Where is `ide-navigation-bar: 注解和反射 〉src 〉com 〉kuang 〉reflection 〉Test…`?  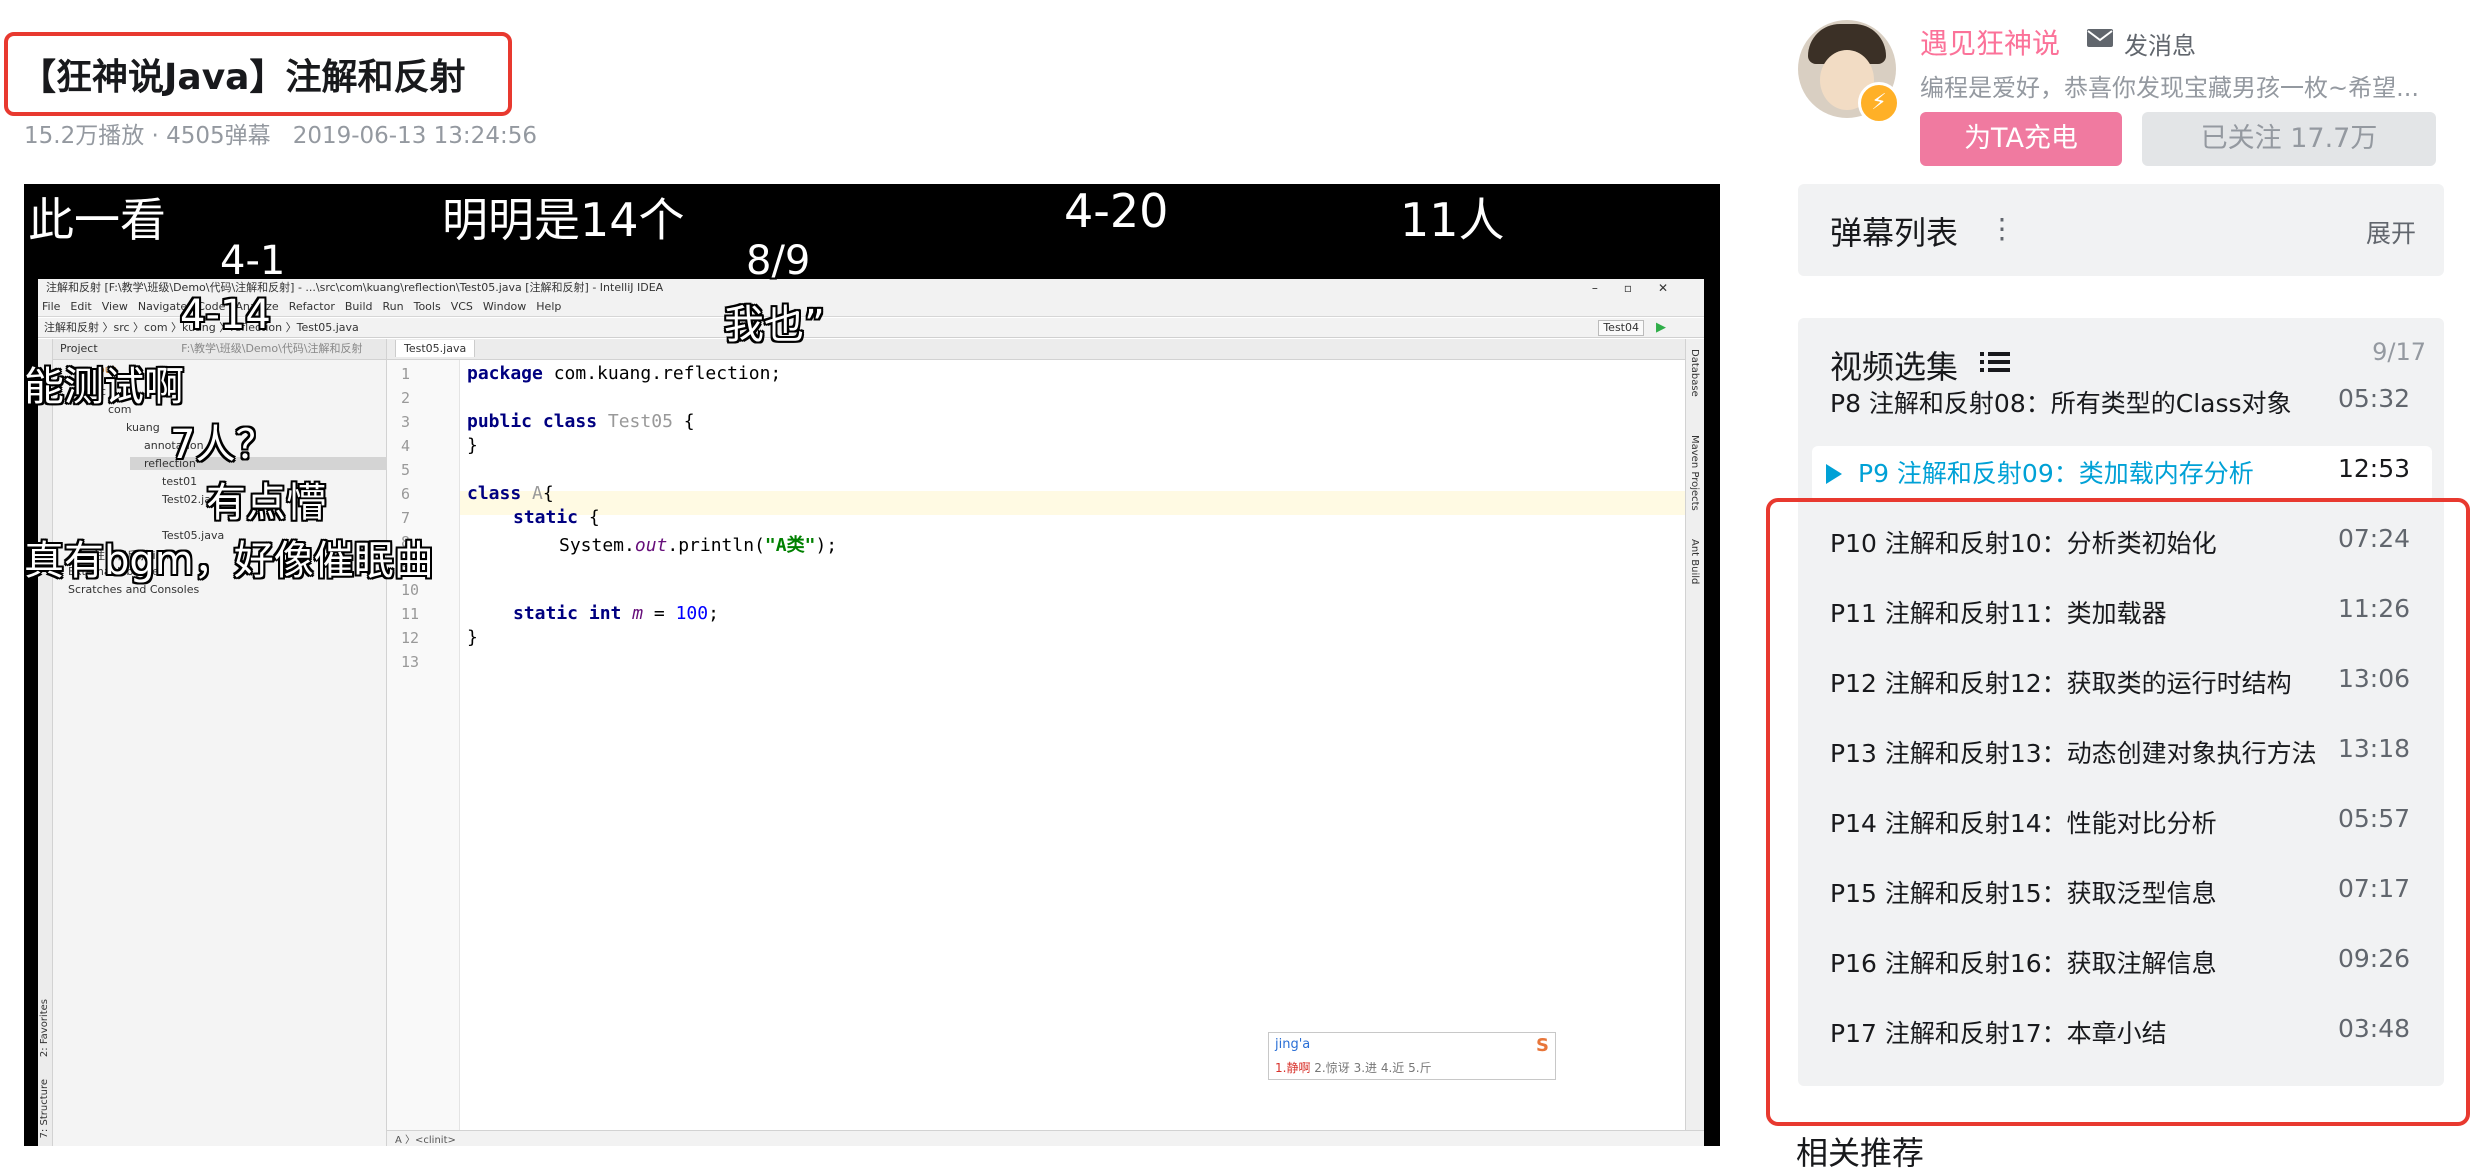
ide-navigation-bar: 注解和反射 〉src 〉com 〉kuang 〉reflection 〉Test… is located at coordinates (871, 328).